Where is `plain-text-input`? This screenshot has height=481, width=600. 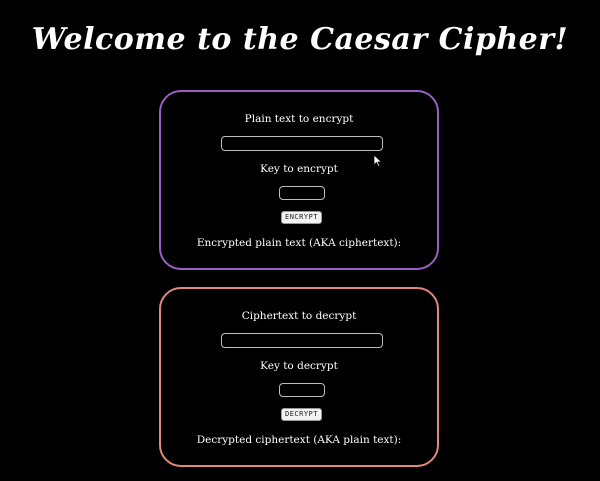 plain-text-input is located at coordinates (302, 143).